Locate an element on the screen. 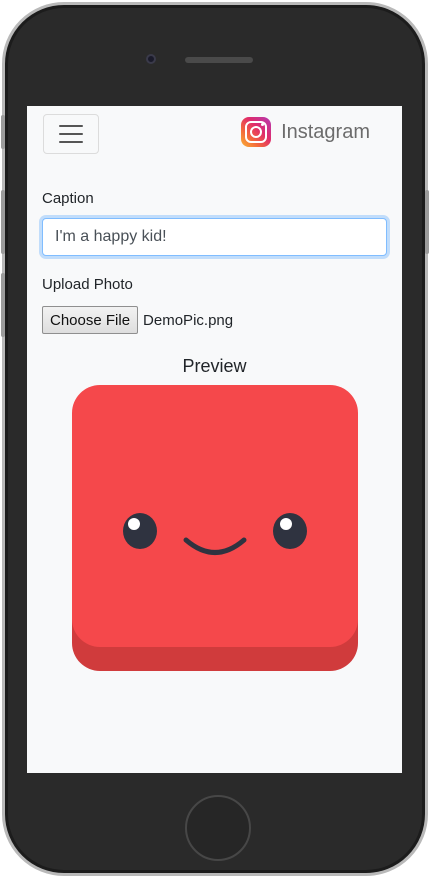  caption-input is located at coordinates (214, 237).